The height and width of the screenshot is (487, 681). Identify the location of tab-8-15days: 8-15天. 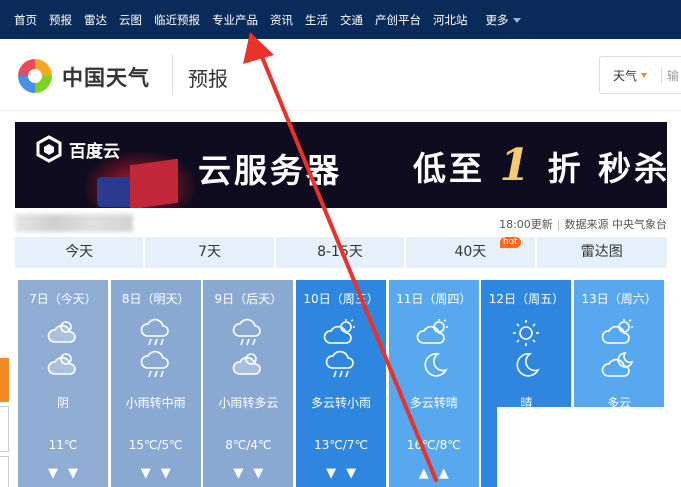
(341, 252).